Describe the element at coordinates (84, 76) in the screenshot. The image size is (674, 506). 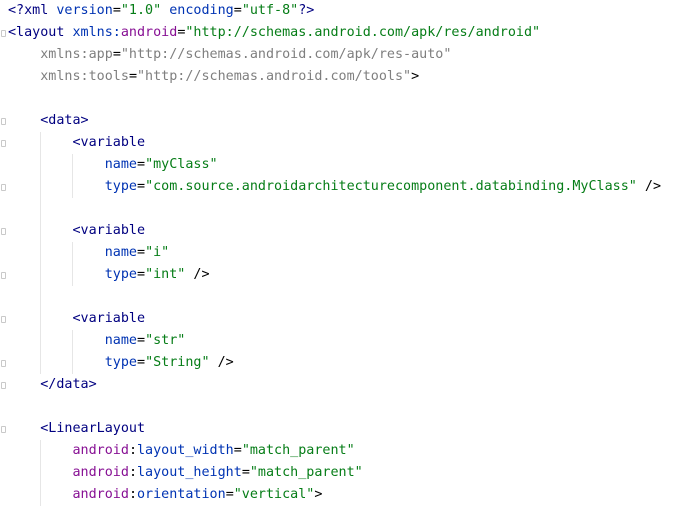
I see `code-token: xmlns:tools` at that location.